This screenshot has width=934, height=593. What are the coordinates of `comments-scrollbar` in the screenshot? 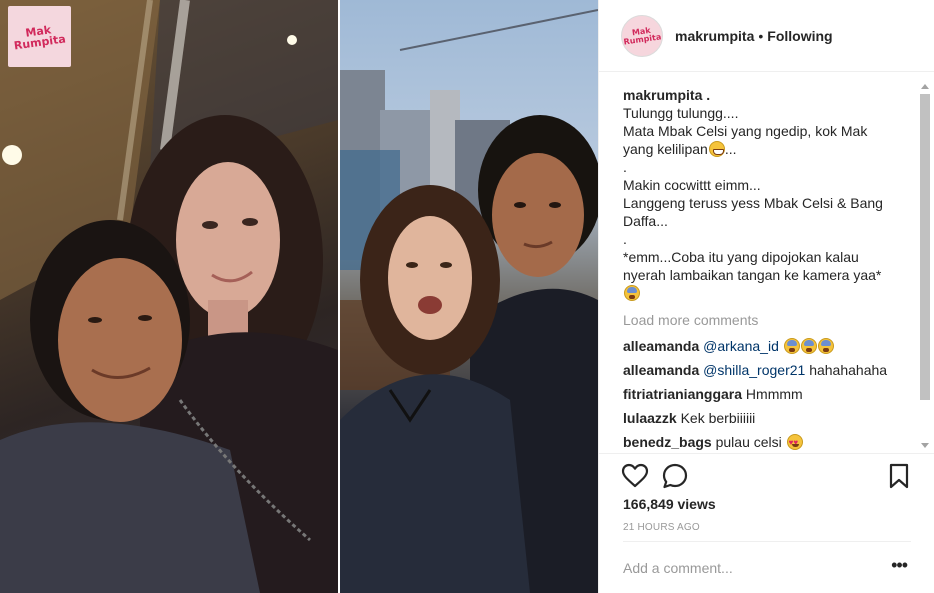 It's located at (925, 265).